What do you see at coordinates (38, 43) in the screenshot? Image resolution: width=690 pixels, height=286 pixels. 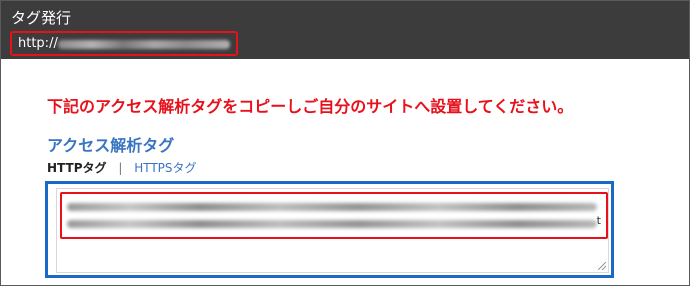 I see `site-url-prefix: http://` at bounding box center [38, 43].